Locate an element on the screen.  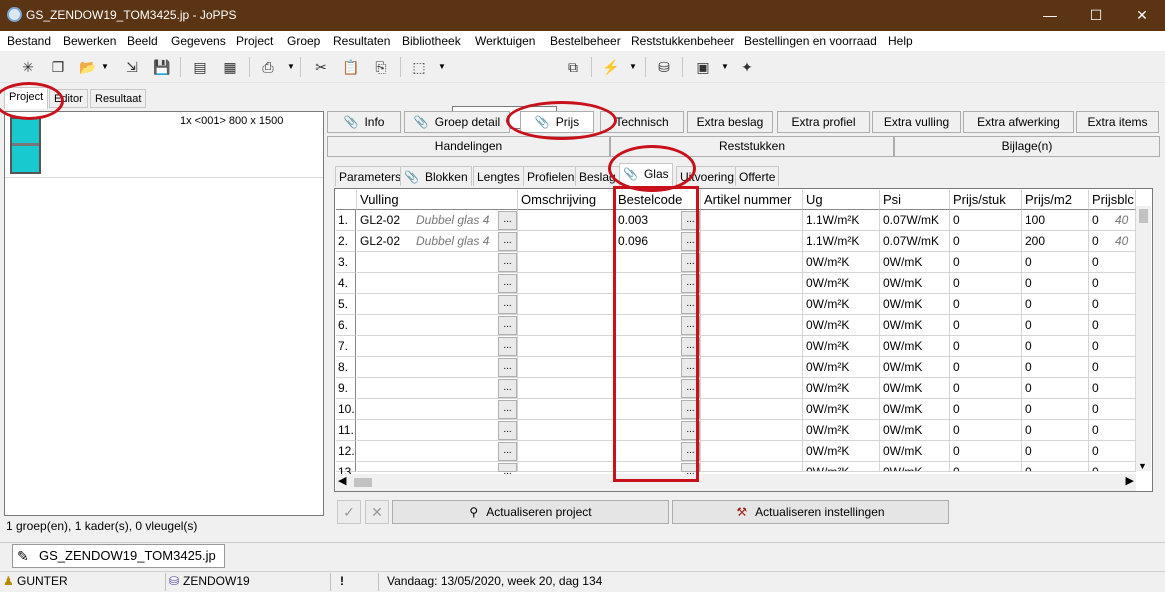
menu-beeld: Beeld is located at coordinates (142, 41).